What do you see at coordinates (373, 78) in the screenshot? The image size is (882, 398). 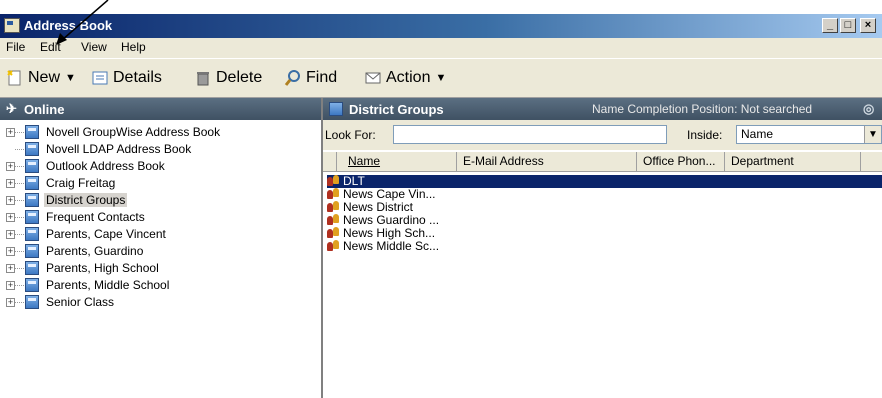 I see `action-envelope-icon` at bounding box center [373, 78].